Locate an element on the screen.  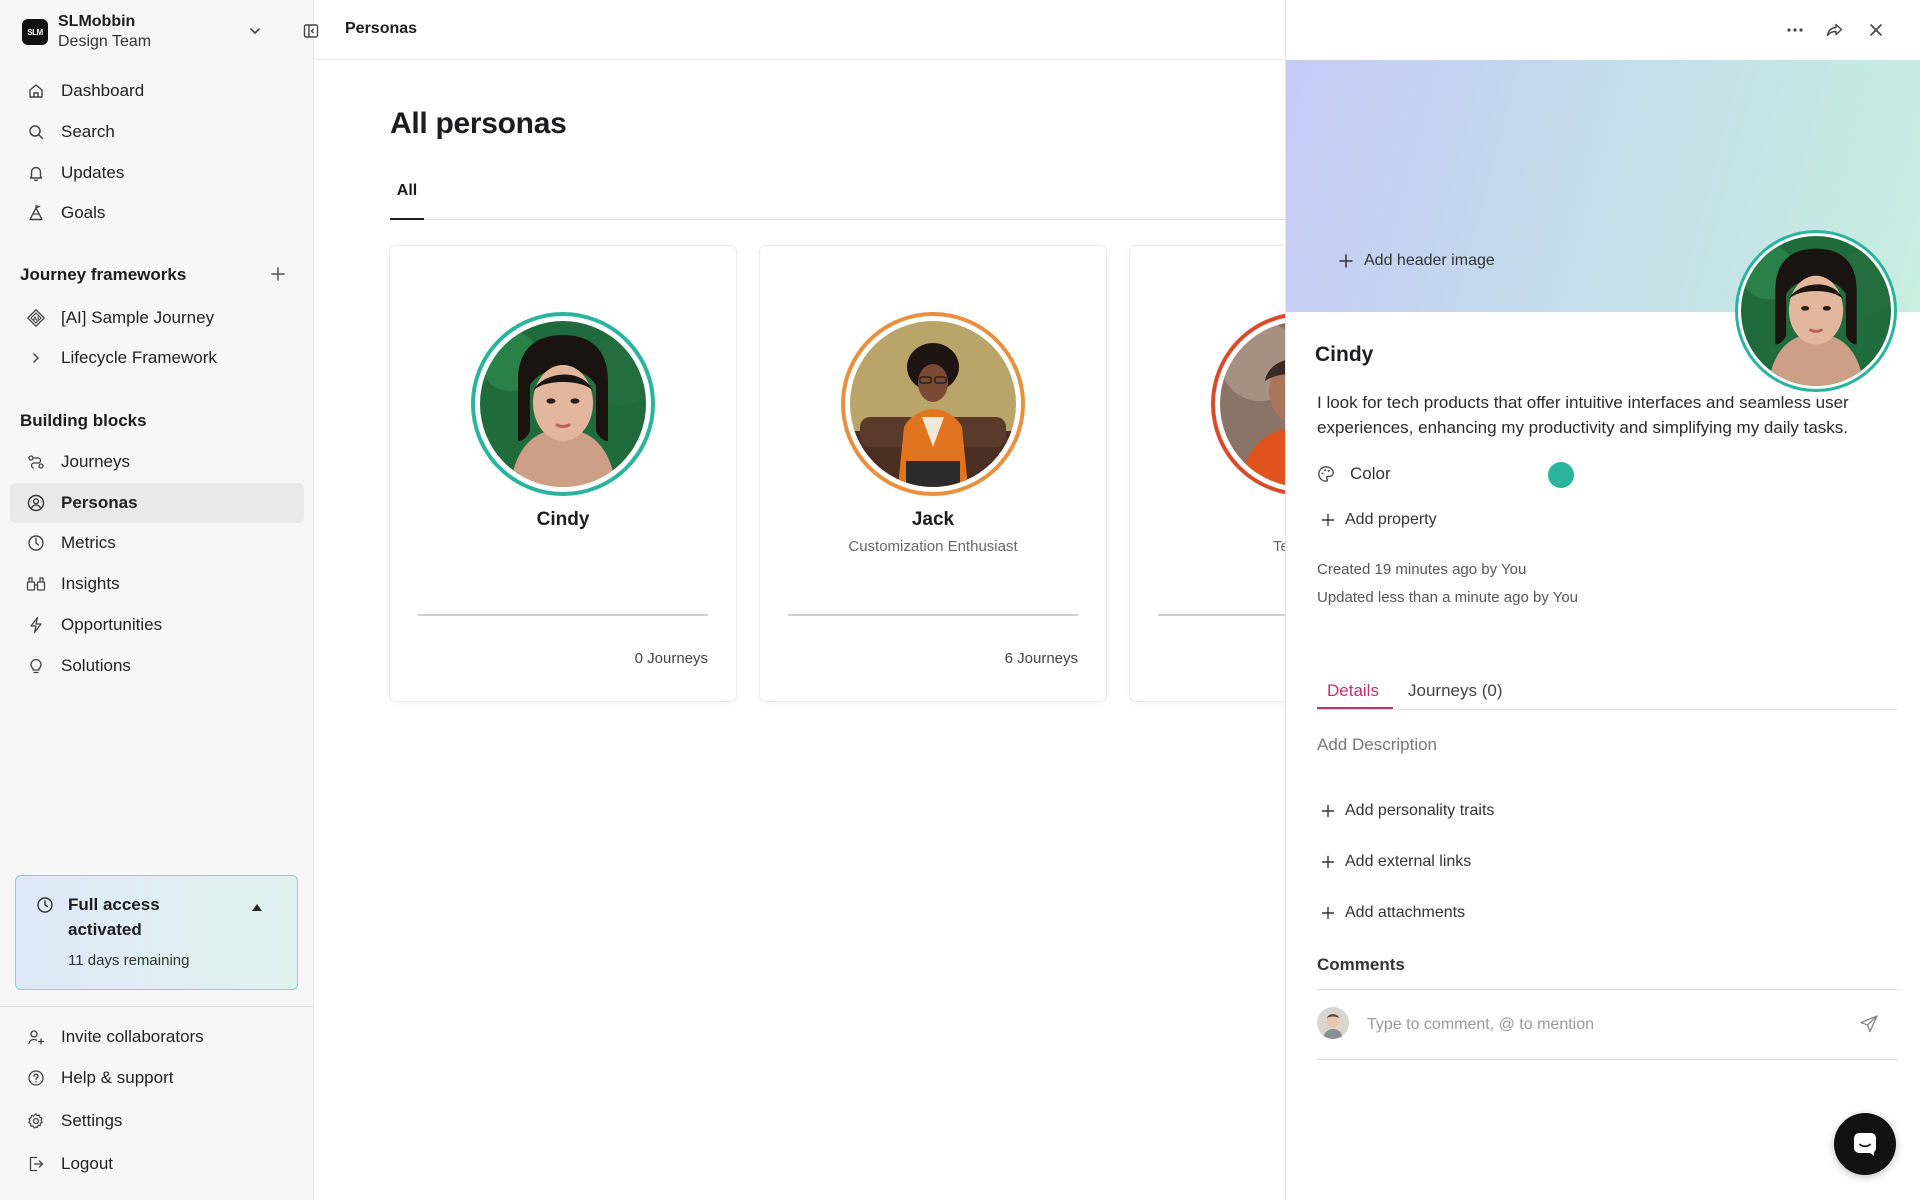
add-framework-plus-icon is located at coordinates (278, 274).